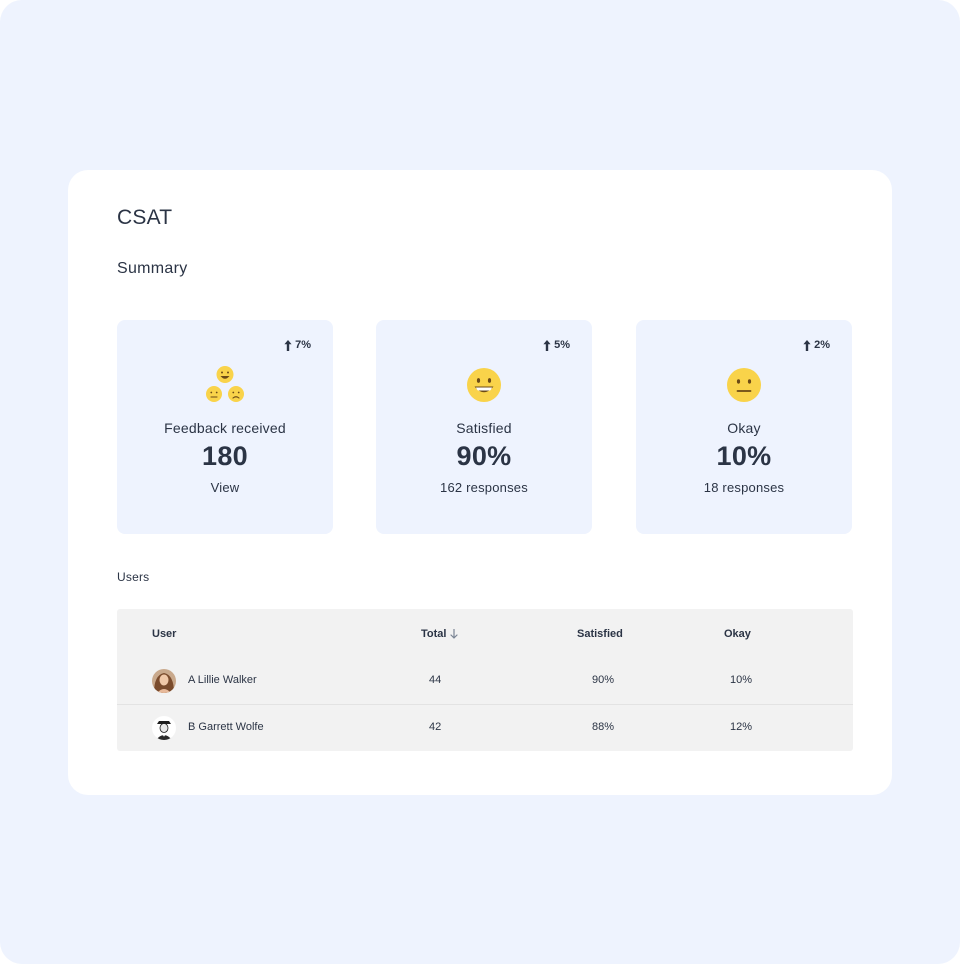 The image size is (960, 964). What do you see at coordinates (225, 374) in the screenshot?
I see `happy-face-icon` at bounding box center [225, 374].